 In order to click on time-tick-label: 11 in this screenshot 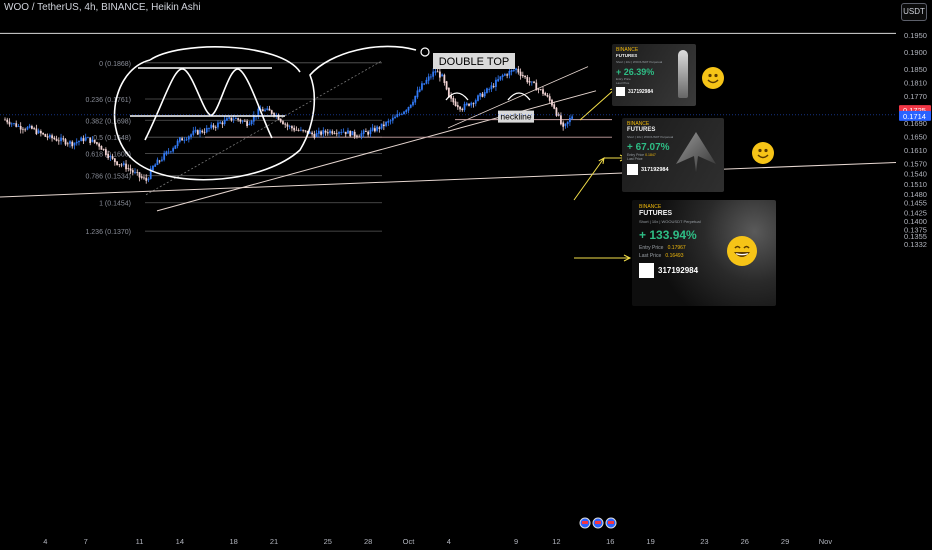, I will do `click(140, 541)`.